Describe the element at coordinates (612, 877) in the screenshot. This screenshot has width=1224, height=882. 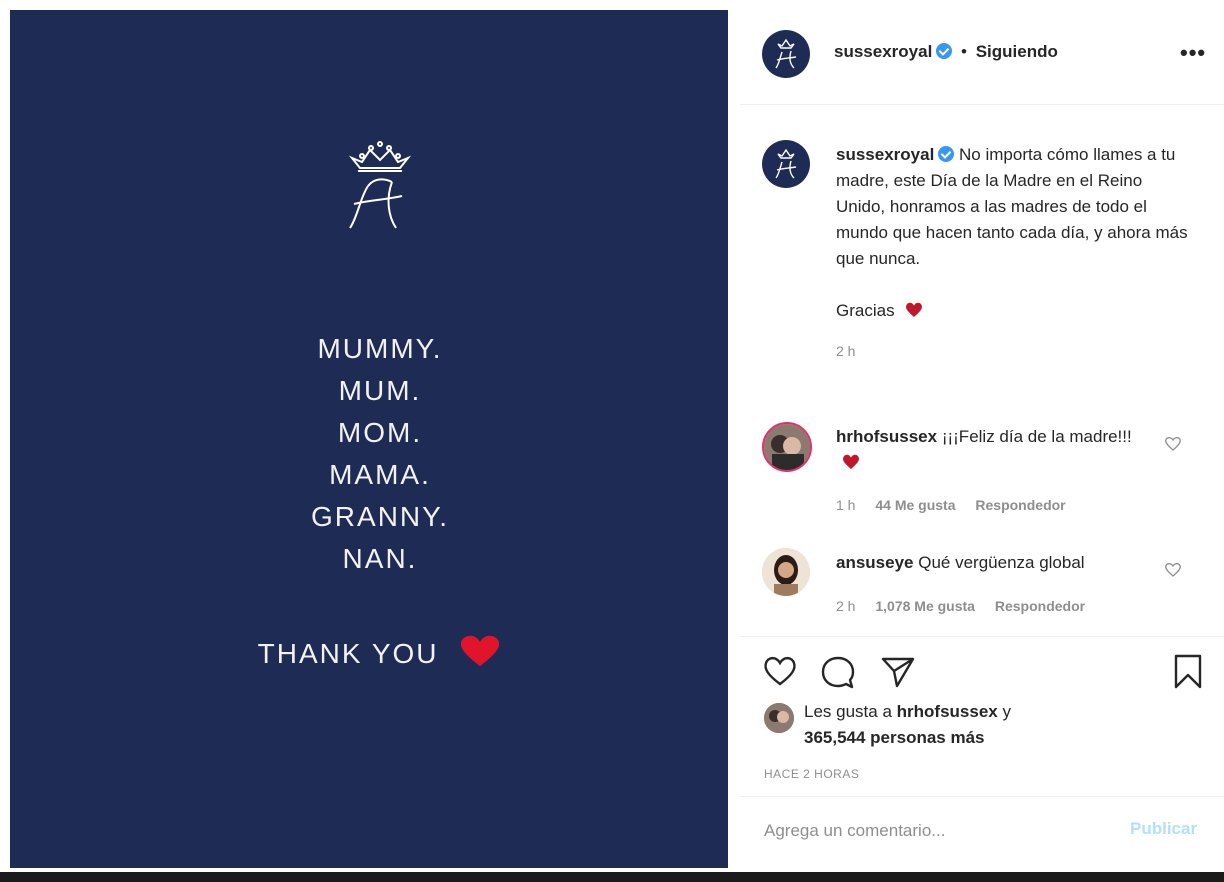
I see `bottom-edge` at that location.